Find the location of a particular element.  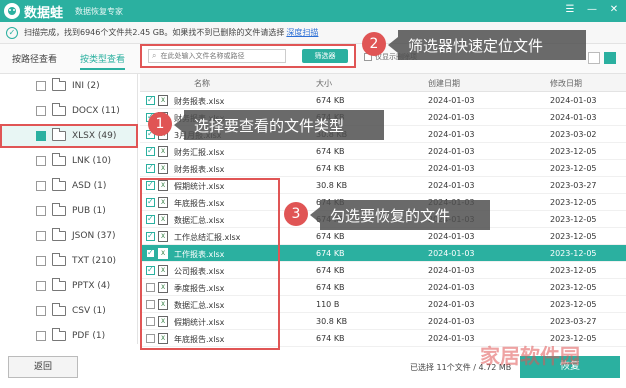

tab-by-type: 按类型查看 is located at coordinates (103, 61).